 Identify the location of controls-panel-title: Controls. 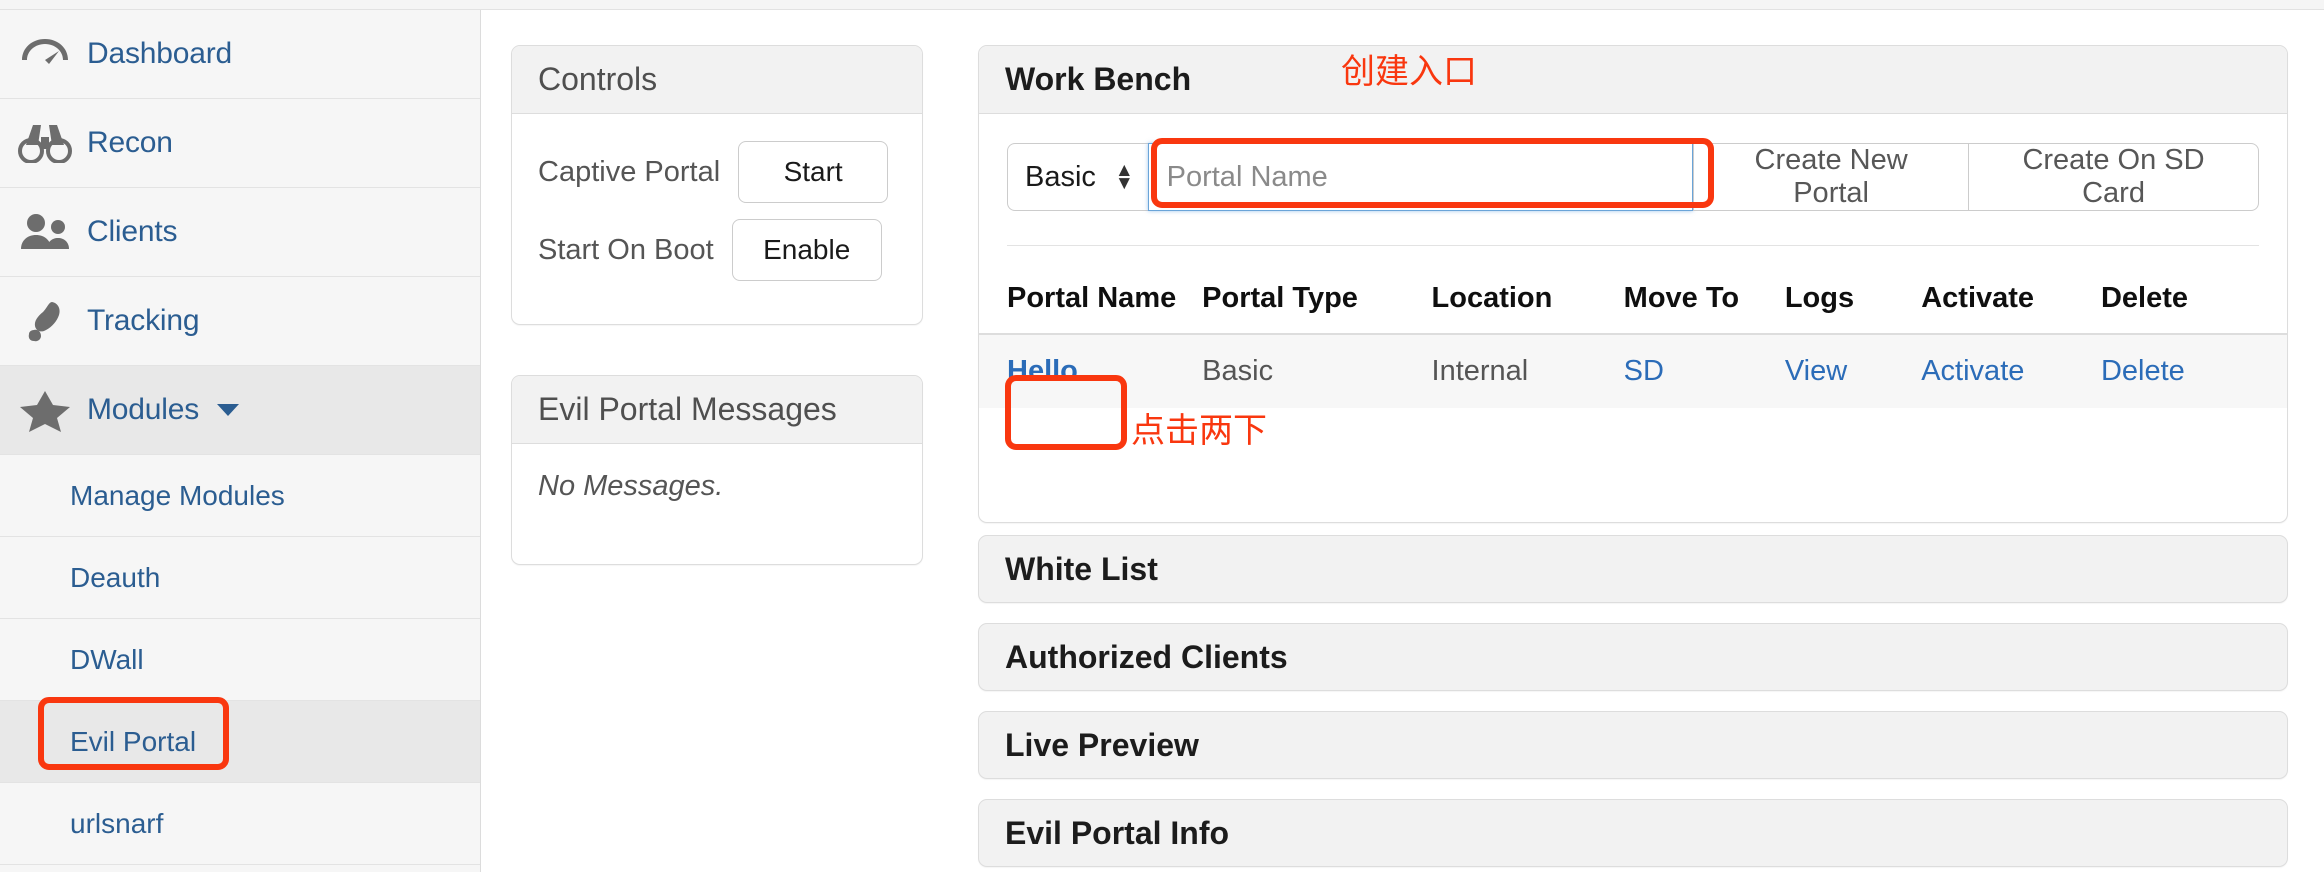
(717, 80).